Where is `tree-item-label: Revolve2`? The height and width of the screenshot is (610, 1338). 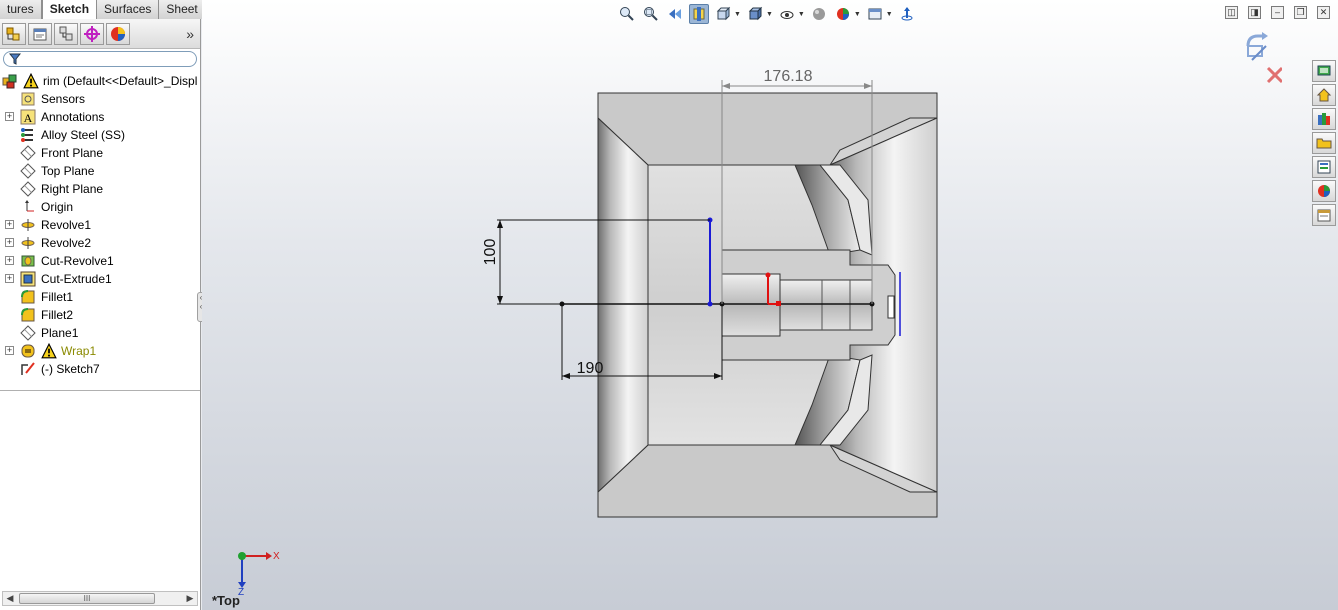
tree-item-label: Revolve2 is located at coordinates (66, 243).